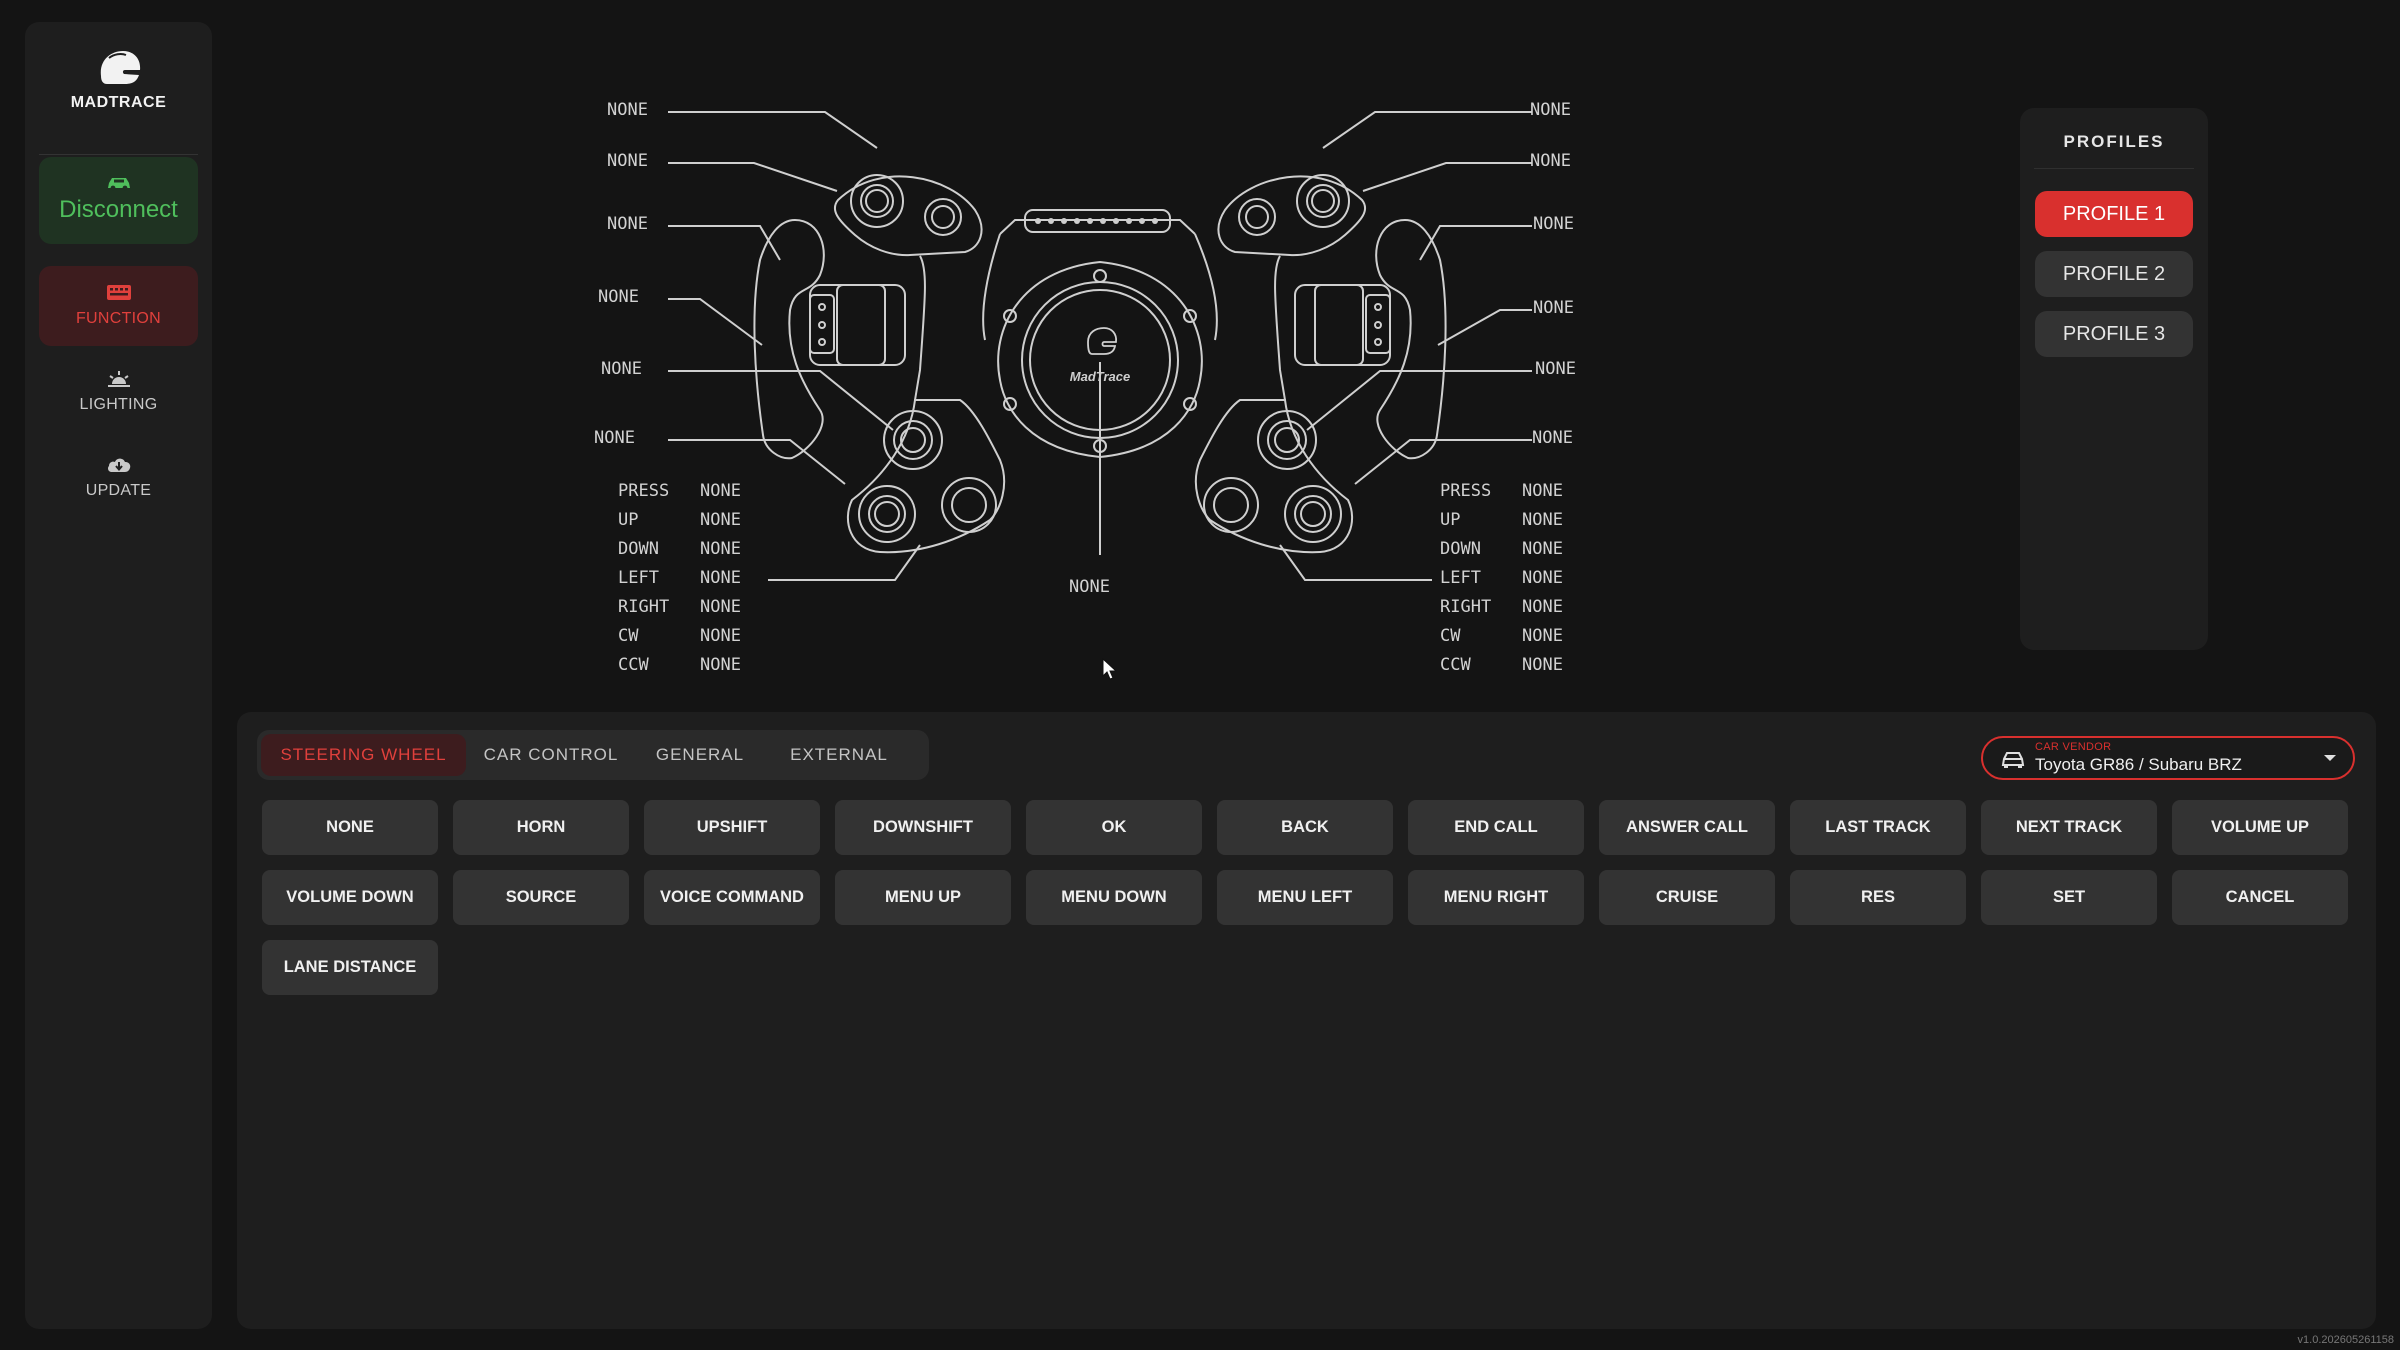 Image resolution: width=2400 pixels, height=1350 pixels. Describe the element at coordinates (627, 110) in the screenshot. I see `diagram-label-left-1: NONE` at that location.